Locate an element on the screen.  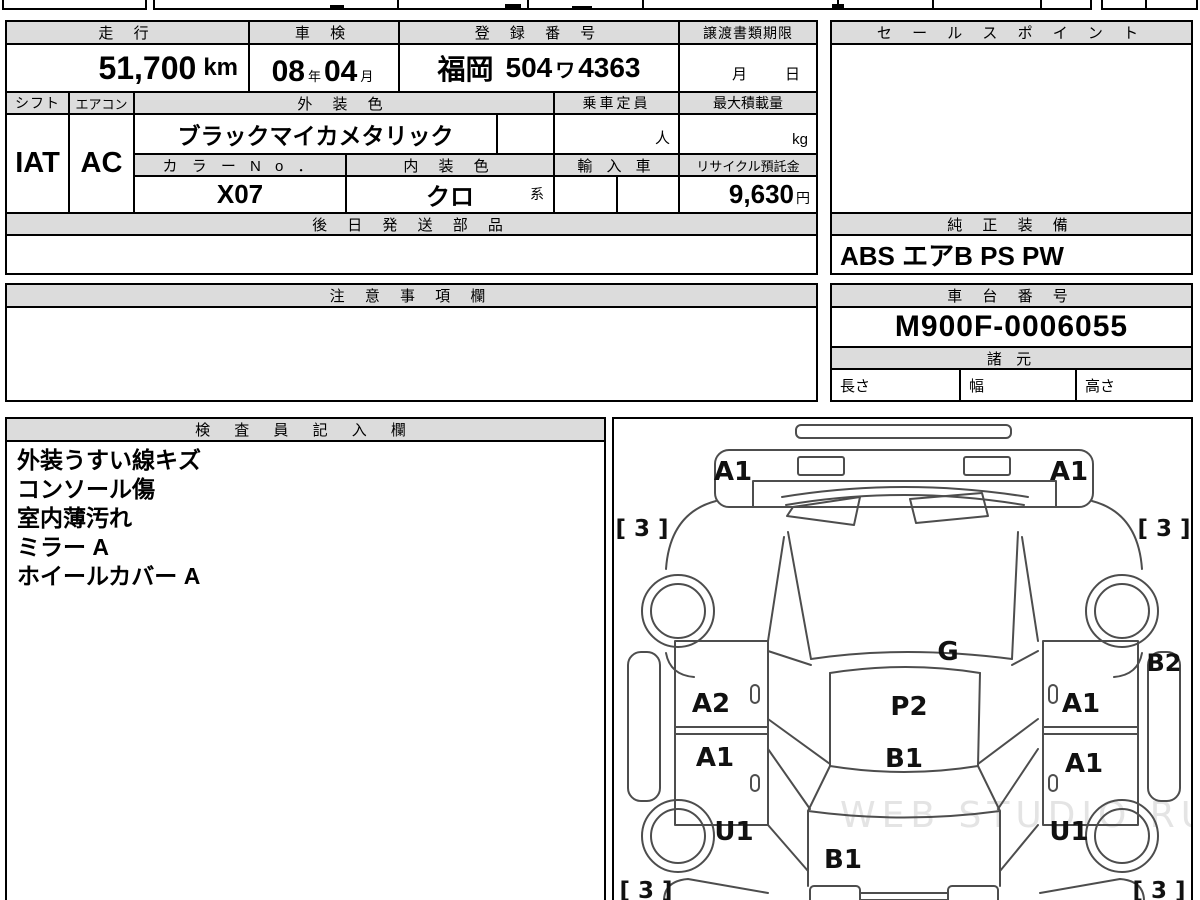
transfer-deadline-header: 譲渡書類期限 is located at coordinates (748, 32).